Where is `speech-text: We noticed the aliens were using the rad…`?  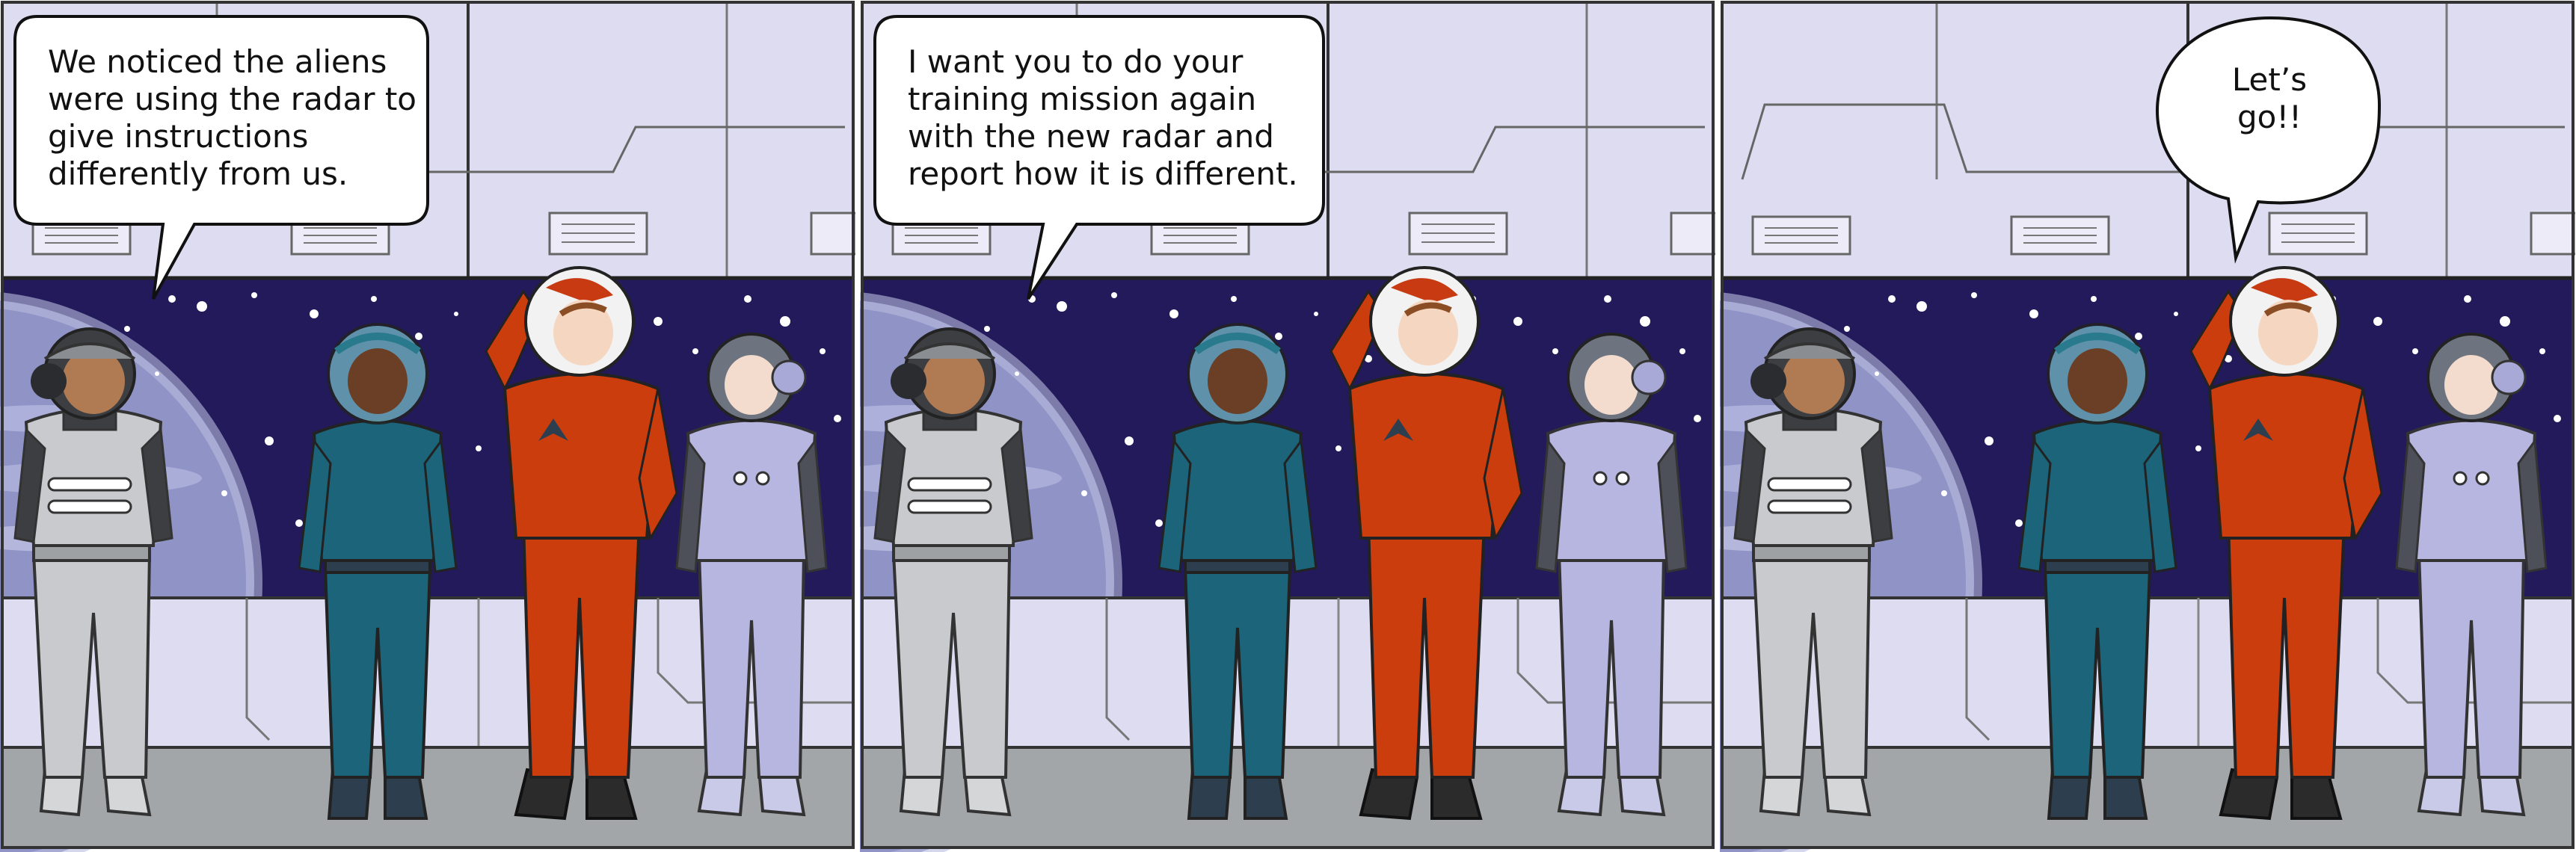
speech-text: We noticed the aliens were using the rad… is located at coordinates (232, 118).